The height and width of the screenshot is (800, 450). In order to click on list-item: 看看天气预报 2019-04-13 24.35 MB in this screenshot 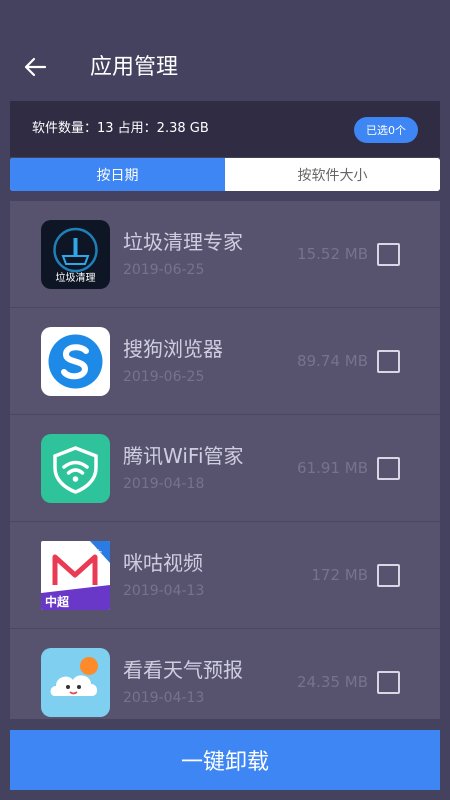, I will do `click(225, 674)`.